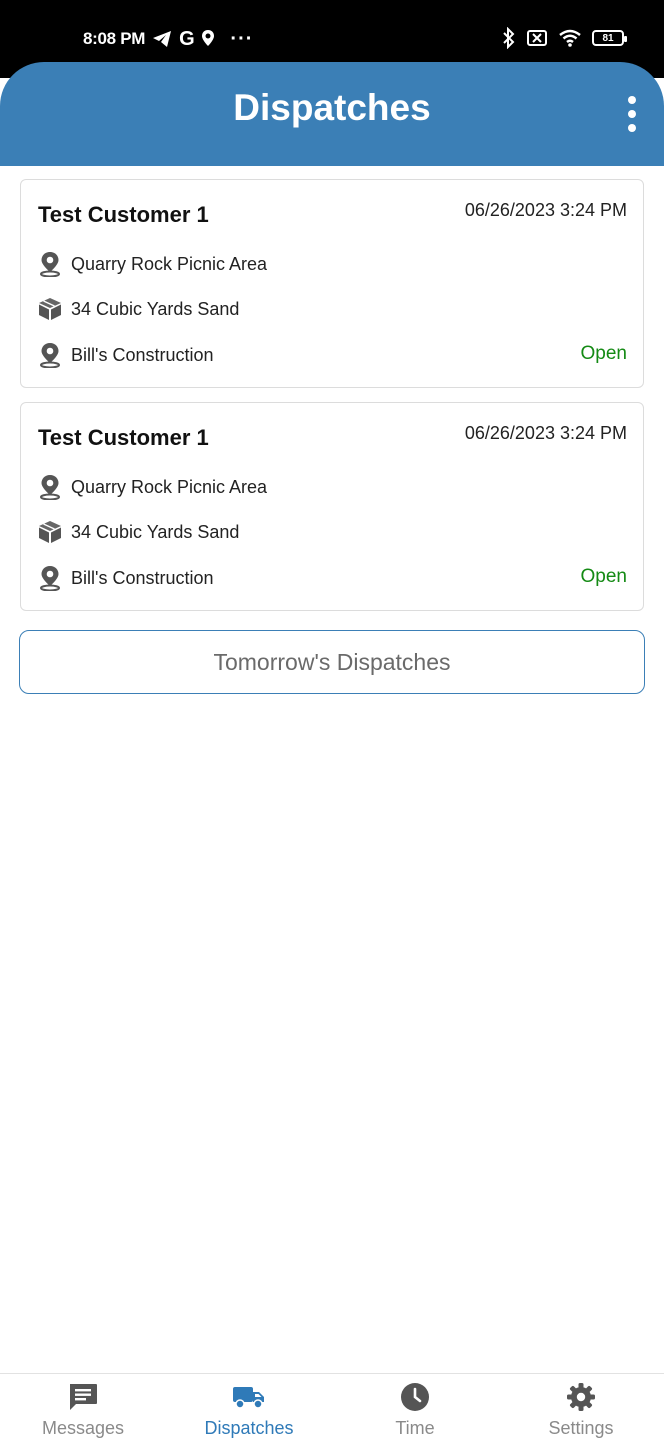 The height and width of the screenshot is (1440, 664). I want to click on status-right: 81, so click(564, 38).